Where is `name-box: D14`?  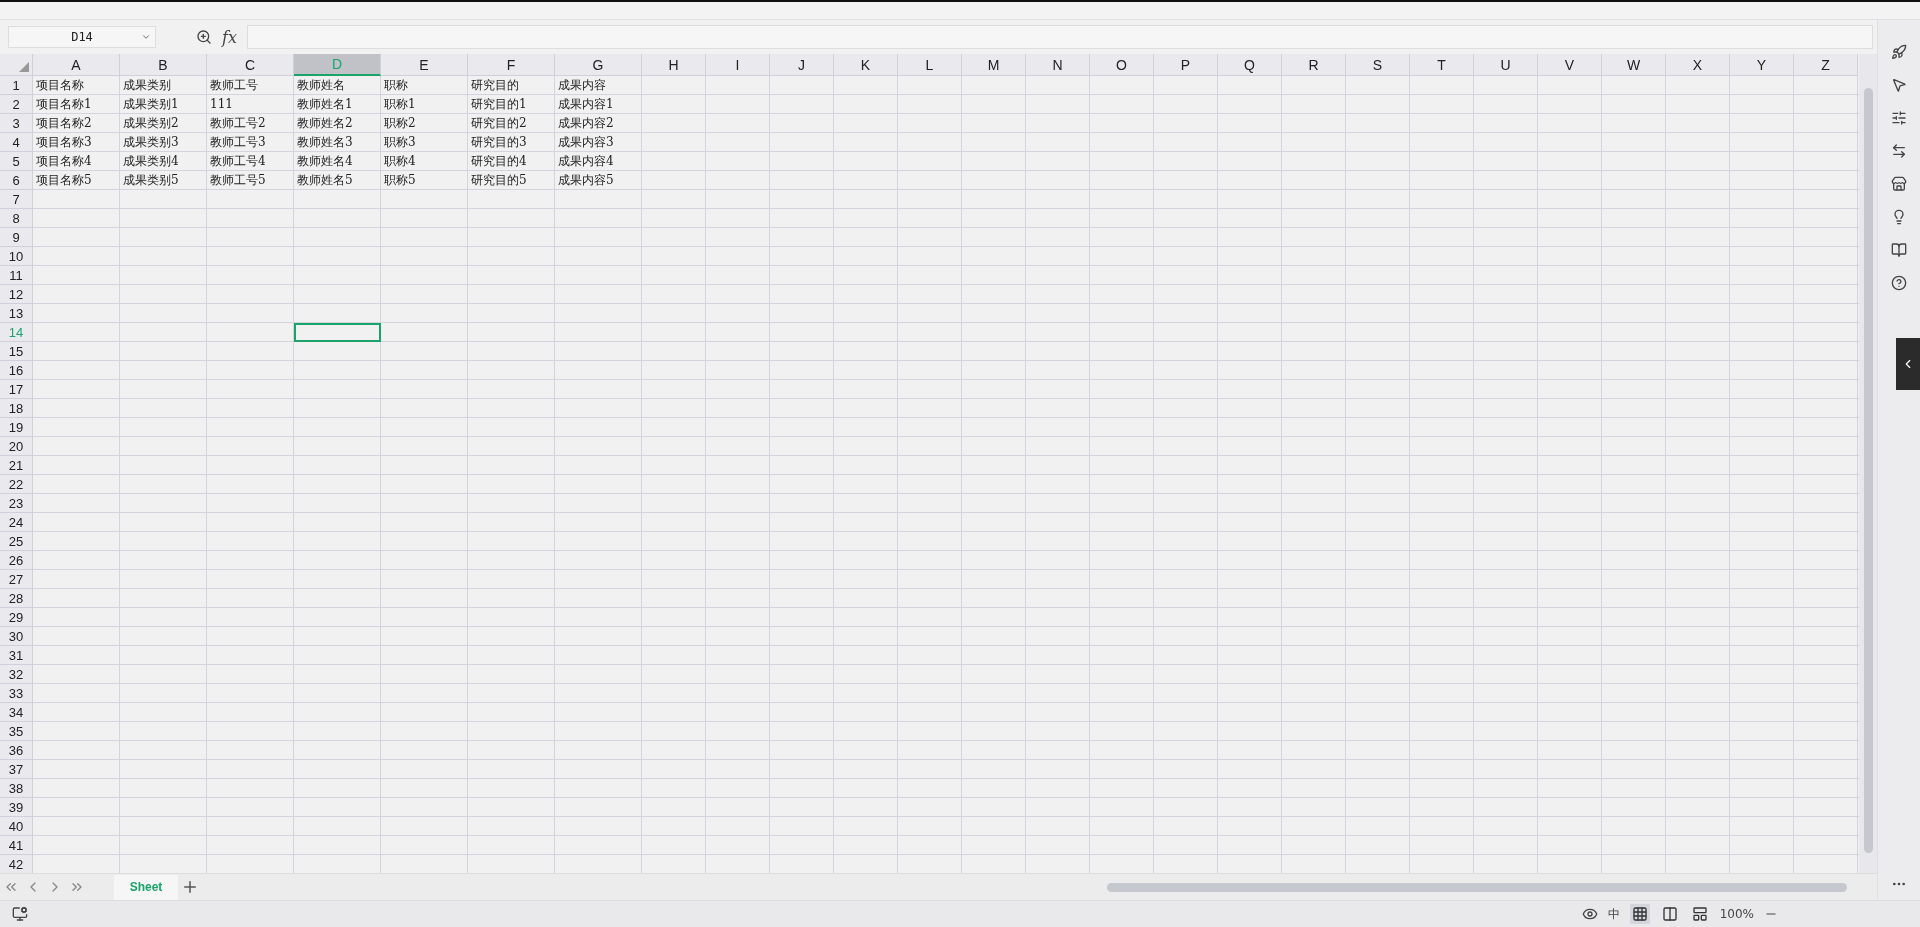
name-box: D14 is located at coordinates (82, 37).